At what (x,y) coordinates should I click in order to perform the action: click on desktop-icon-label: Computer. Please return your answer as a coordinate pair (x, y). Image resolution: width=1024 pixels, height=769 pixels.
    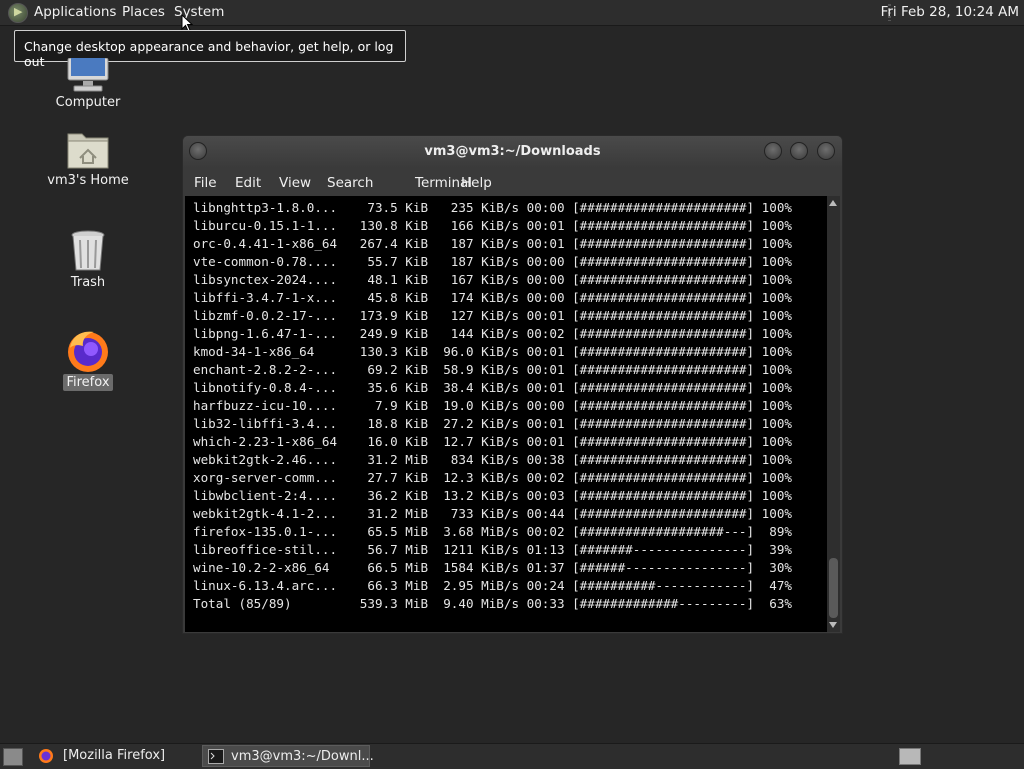
    Looking at the image, I should click on (88, 102).